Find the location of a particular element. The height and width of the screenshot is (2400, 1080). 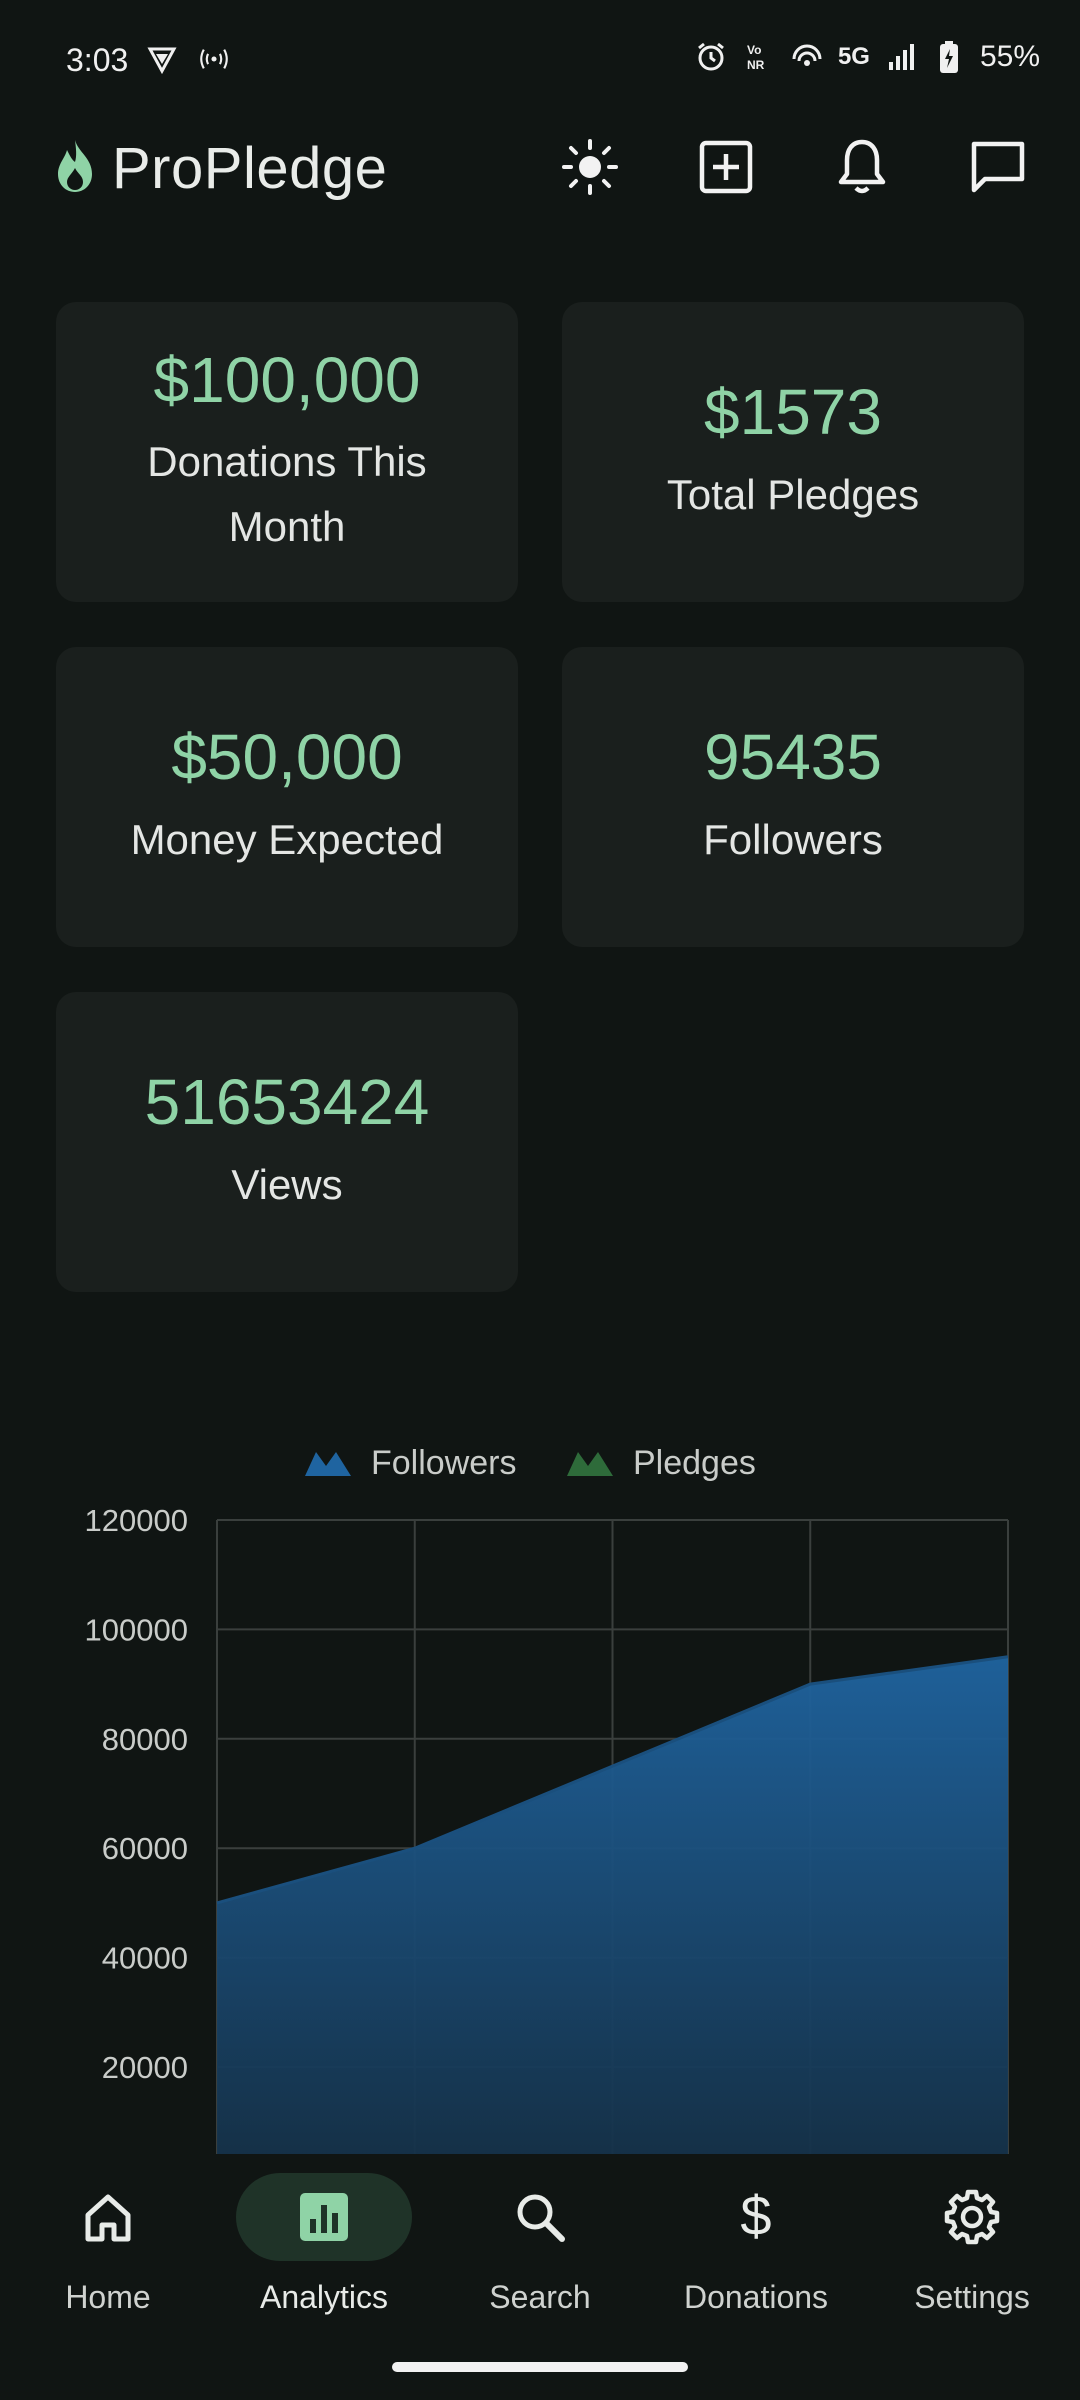

nav-label: Search is located at coordinates (540, 2297).